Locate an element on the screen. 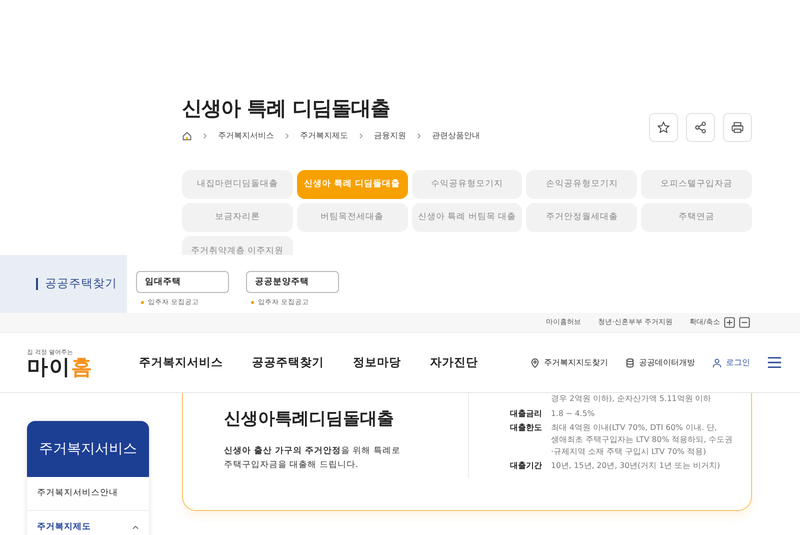 Image resolution: width=800 pixels, height=535 pixels. product-description: 신생아 출산 가구의 주거안정을 위해 특례로 주택구입자금을 대출해 드립니다. is located at coordinates (313, 458).